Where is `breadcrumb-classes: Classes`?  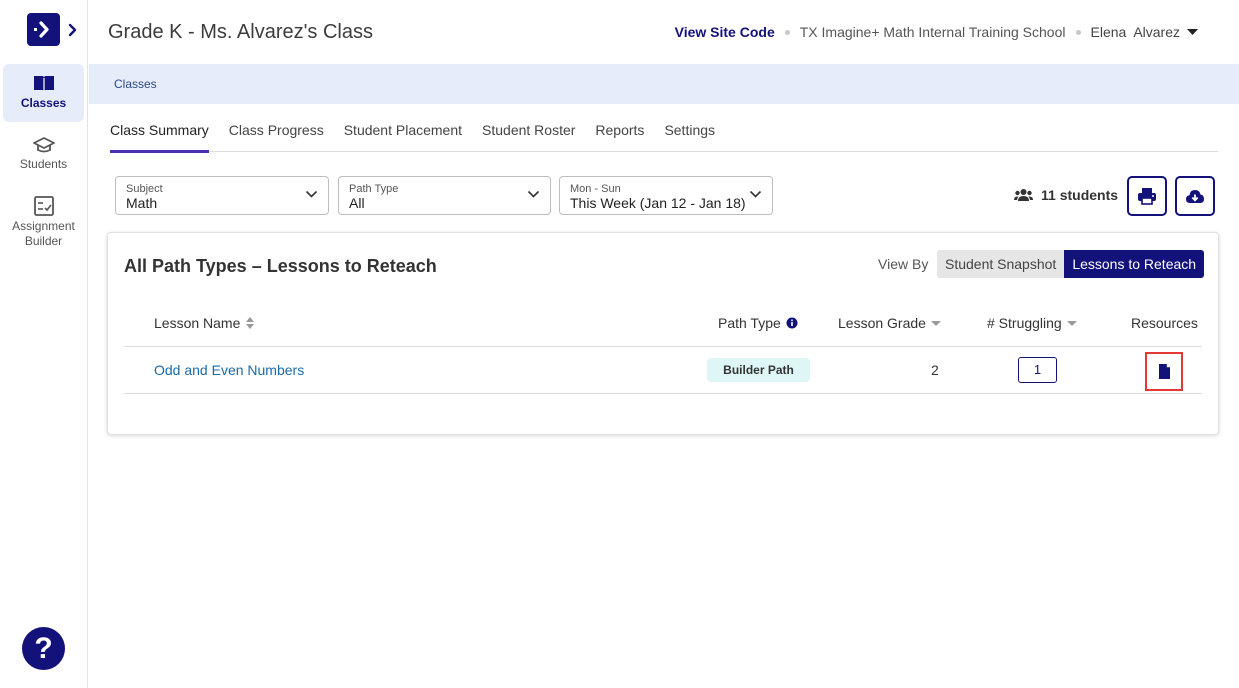 breadcrumb-classes: Classes is located at coordinates (135, 84).